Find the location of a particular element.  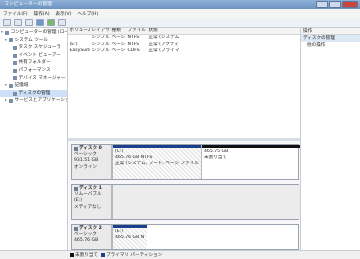

tree-item-label: タスク スケジューラ is located at coordinates (39, 48).